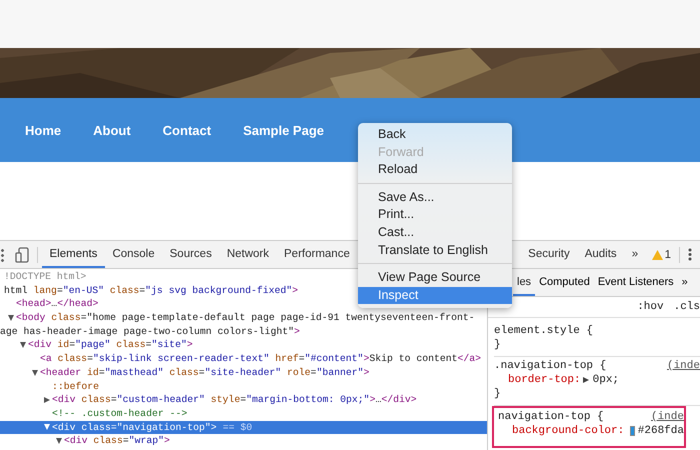 This screenshot has width=700, height=450. What do you see at coordinates (544, 331) in the screenshot?
I see `css-selector: element.style {` at bounding box center [544, 331].